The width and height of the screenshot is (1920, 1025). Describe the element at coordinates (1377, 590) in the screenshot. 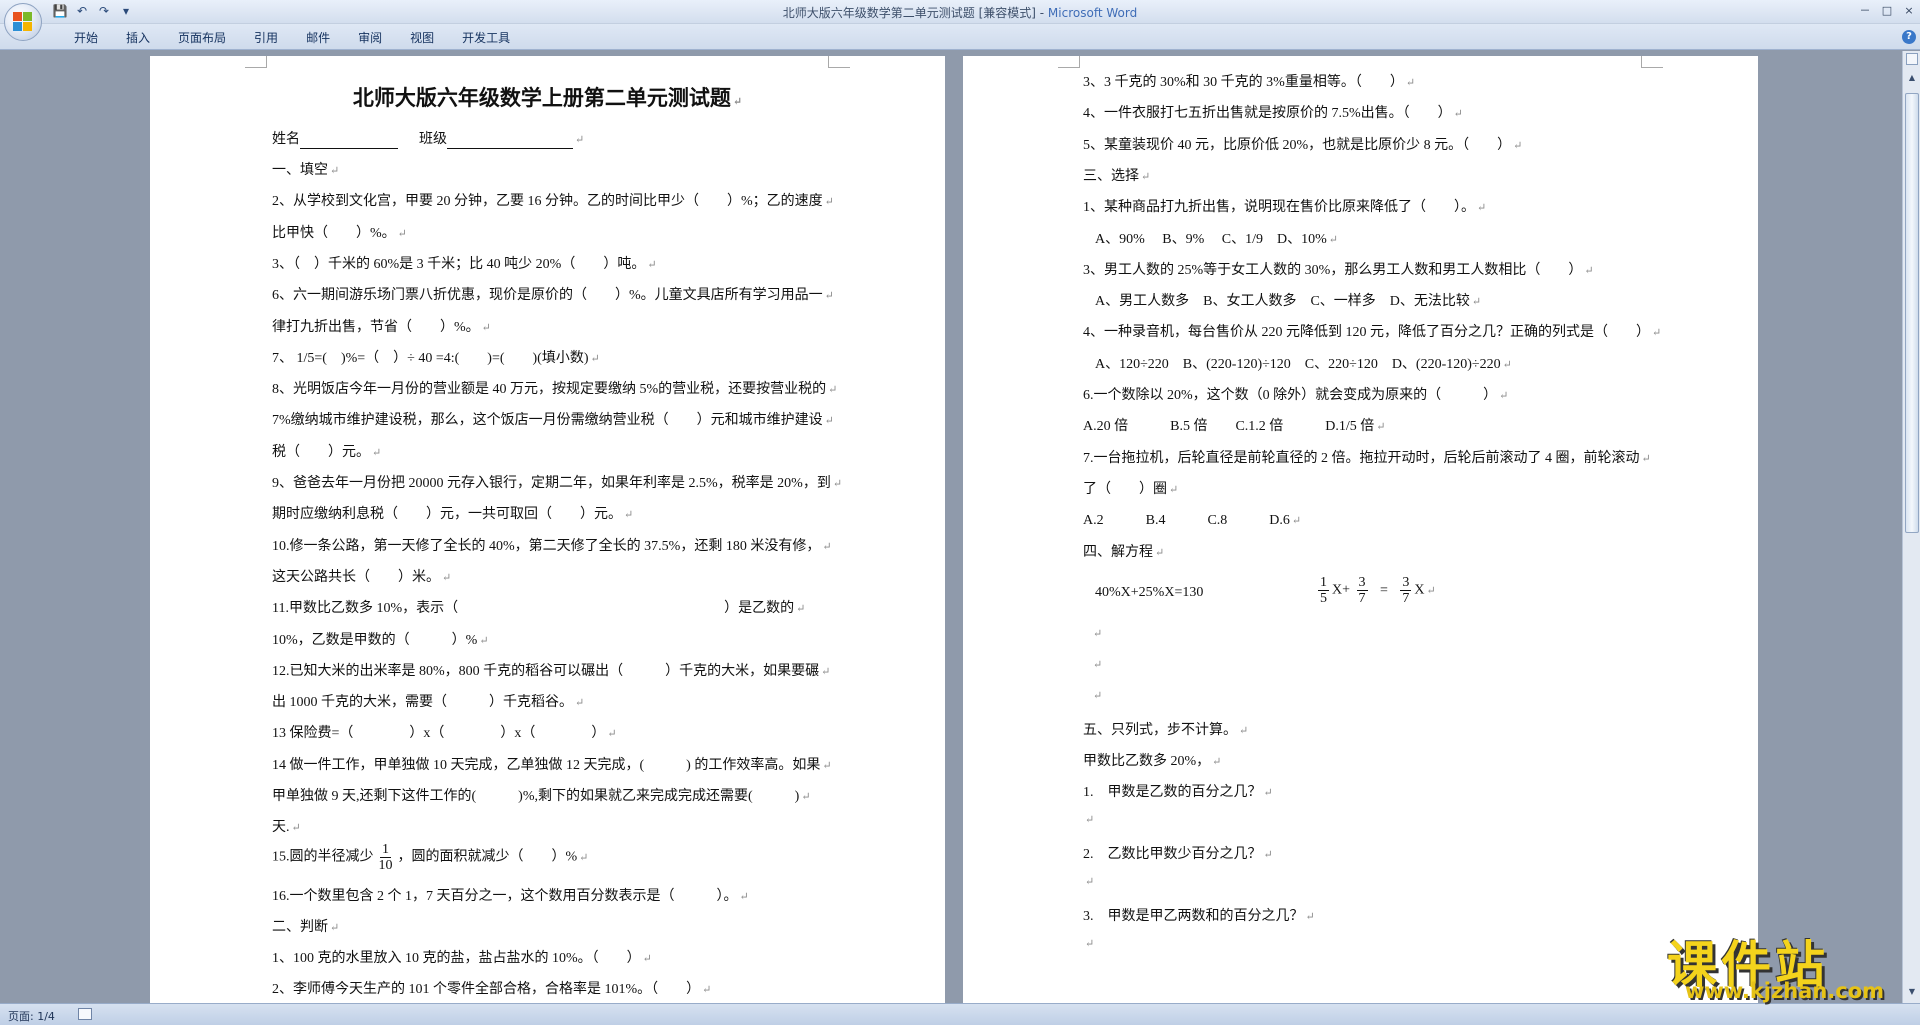

I see `equation-2: 1 5 X+ 37 = 3 7 X ↵` at that location.